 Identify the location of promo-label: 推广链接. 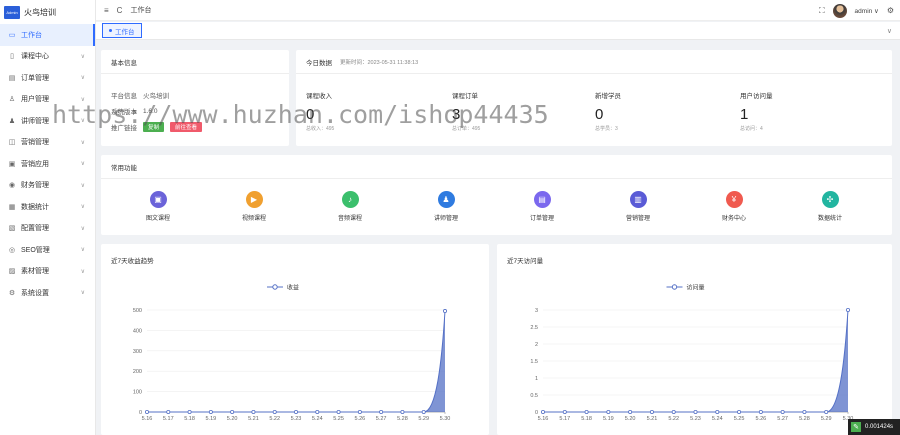
(124, 128).